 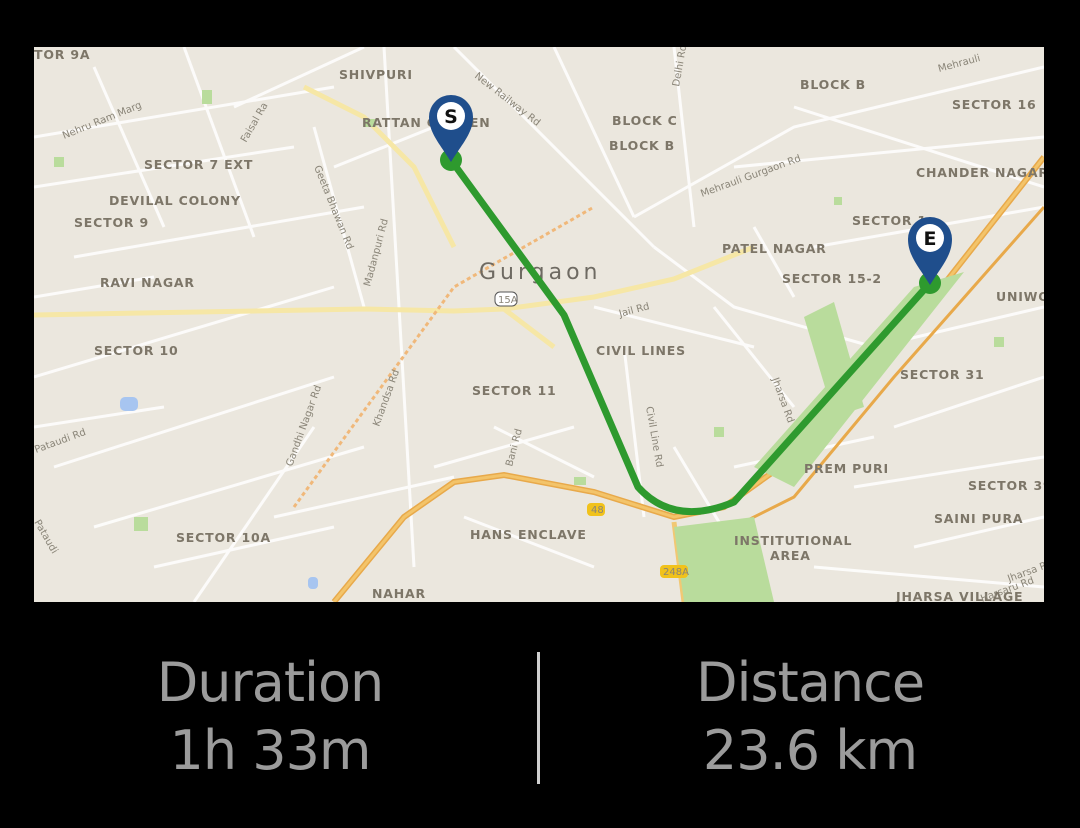 What do you see at coordinates (399, 593) in the screenshot?
I see `place-label: NAHAR` at bounding box center [399, 593].